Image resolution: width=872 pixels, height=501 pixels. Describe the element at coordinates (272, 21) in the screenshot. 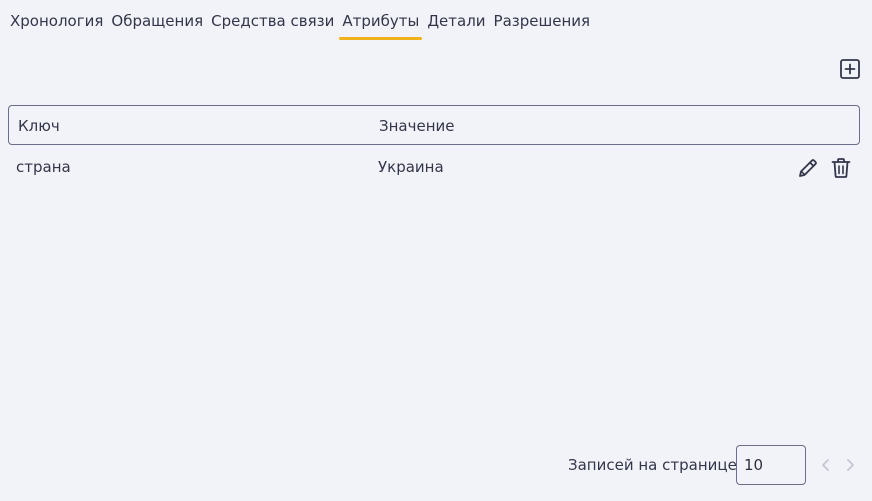

I see `tab-contact-means: Средства связи` at that location.